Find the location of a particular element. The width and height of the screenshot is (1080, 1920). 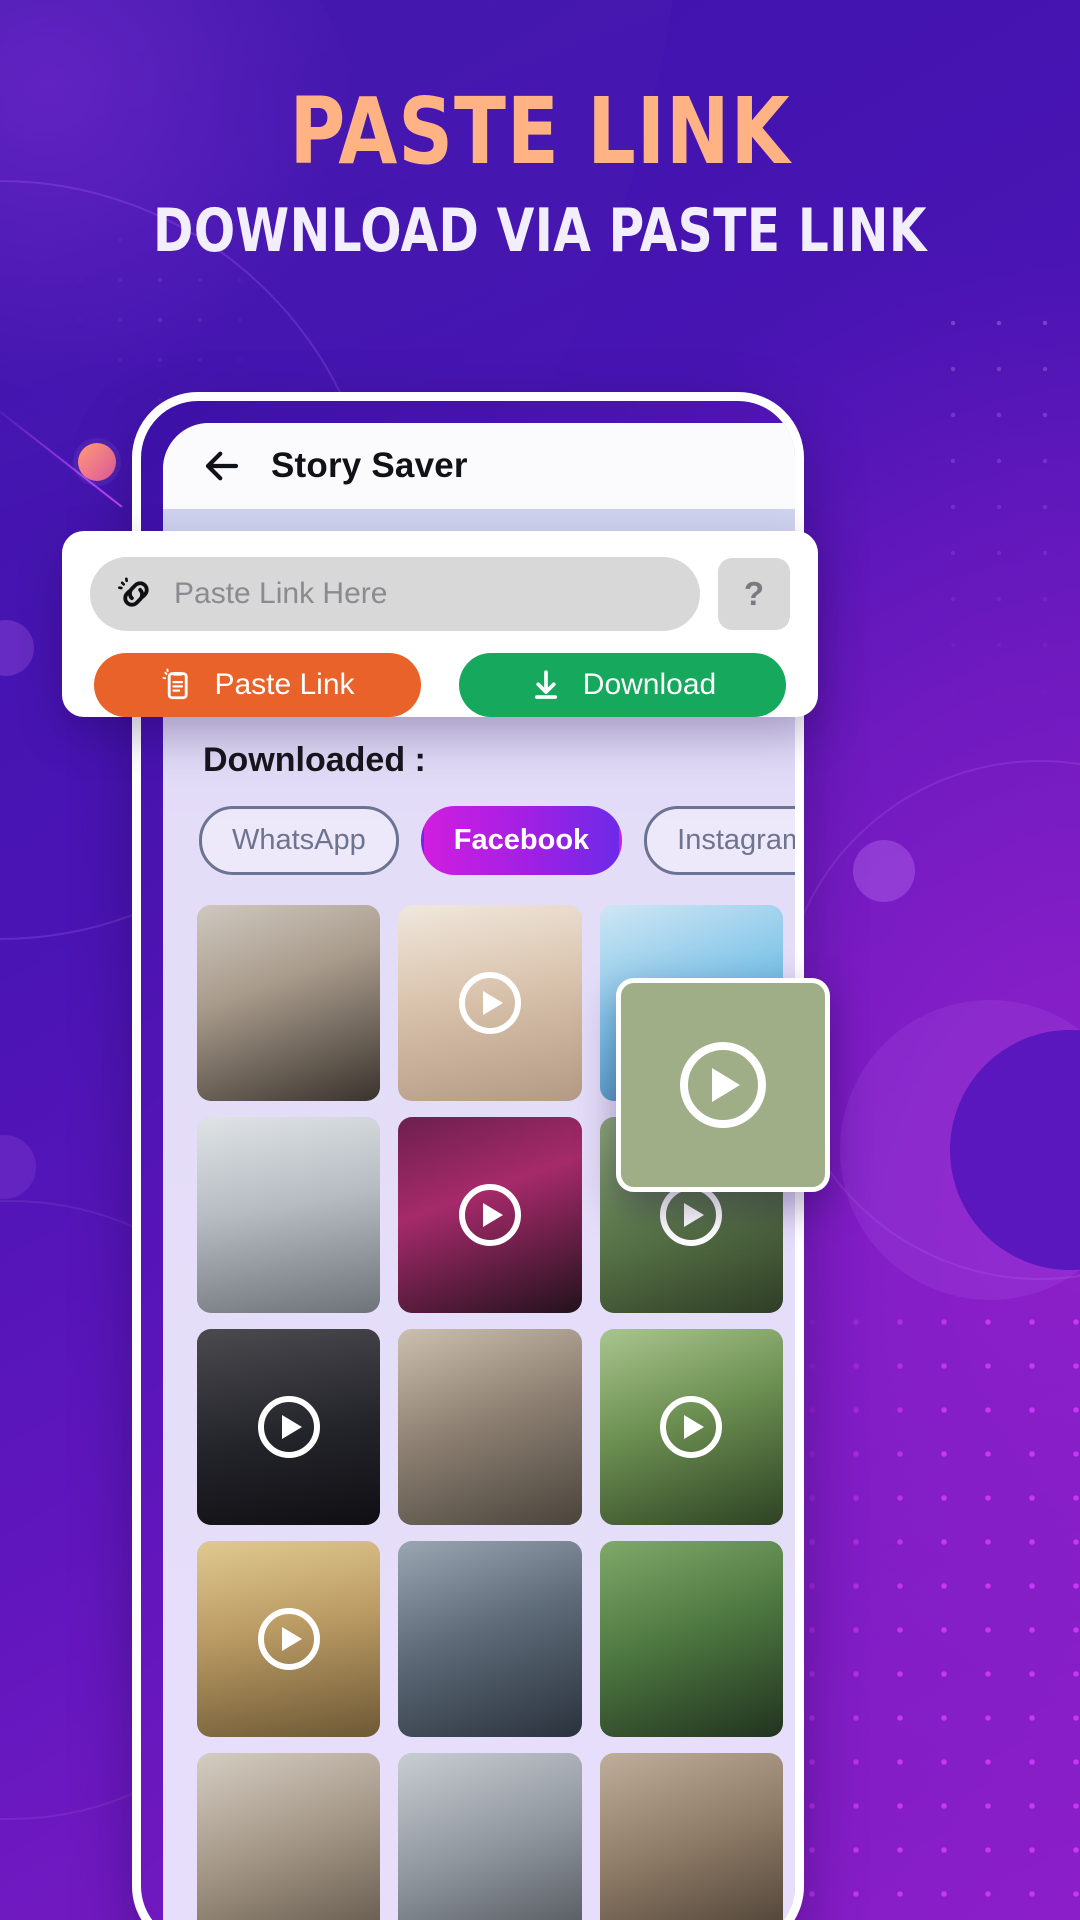

paste-input-row: Paste Link Here ? is located at coordinates (440, 594).